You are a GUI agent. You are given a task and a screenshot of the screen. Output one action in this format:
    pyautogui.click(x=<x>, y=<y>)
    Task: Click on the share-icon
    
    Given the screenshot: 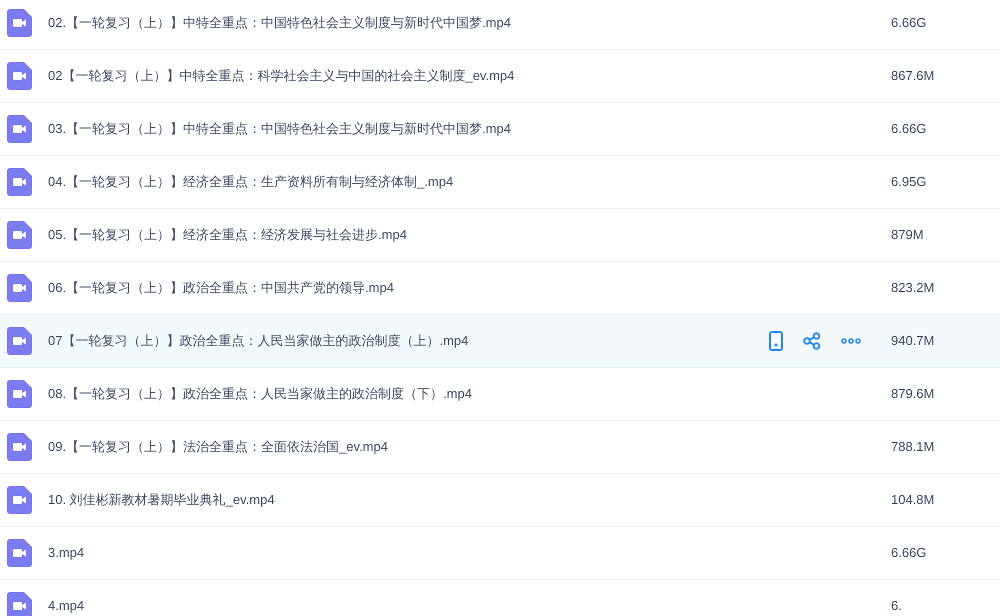 What is the action you would take?
    pyautogui.click(x=812, y=341)
    